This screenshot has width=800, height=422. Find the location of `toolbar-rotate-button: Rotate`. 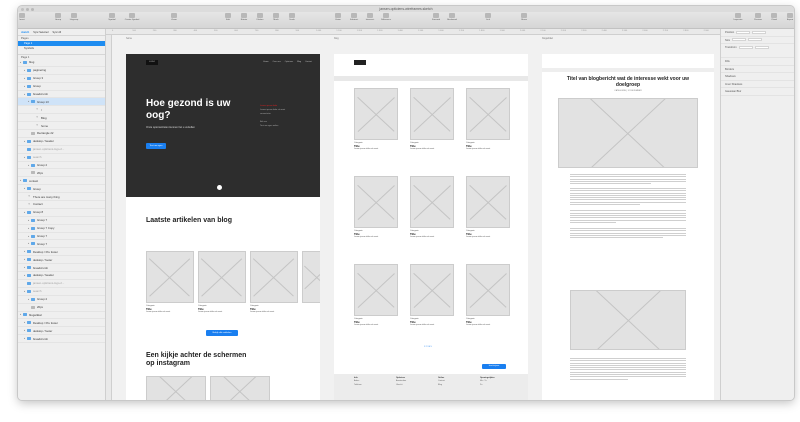

toolbar-rotate-button: Rotate is located at coordinates (244, 17).